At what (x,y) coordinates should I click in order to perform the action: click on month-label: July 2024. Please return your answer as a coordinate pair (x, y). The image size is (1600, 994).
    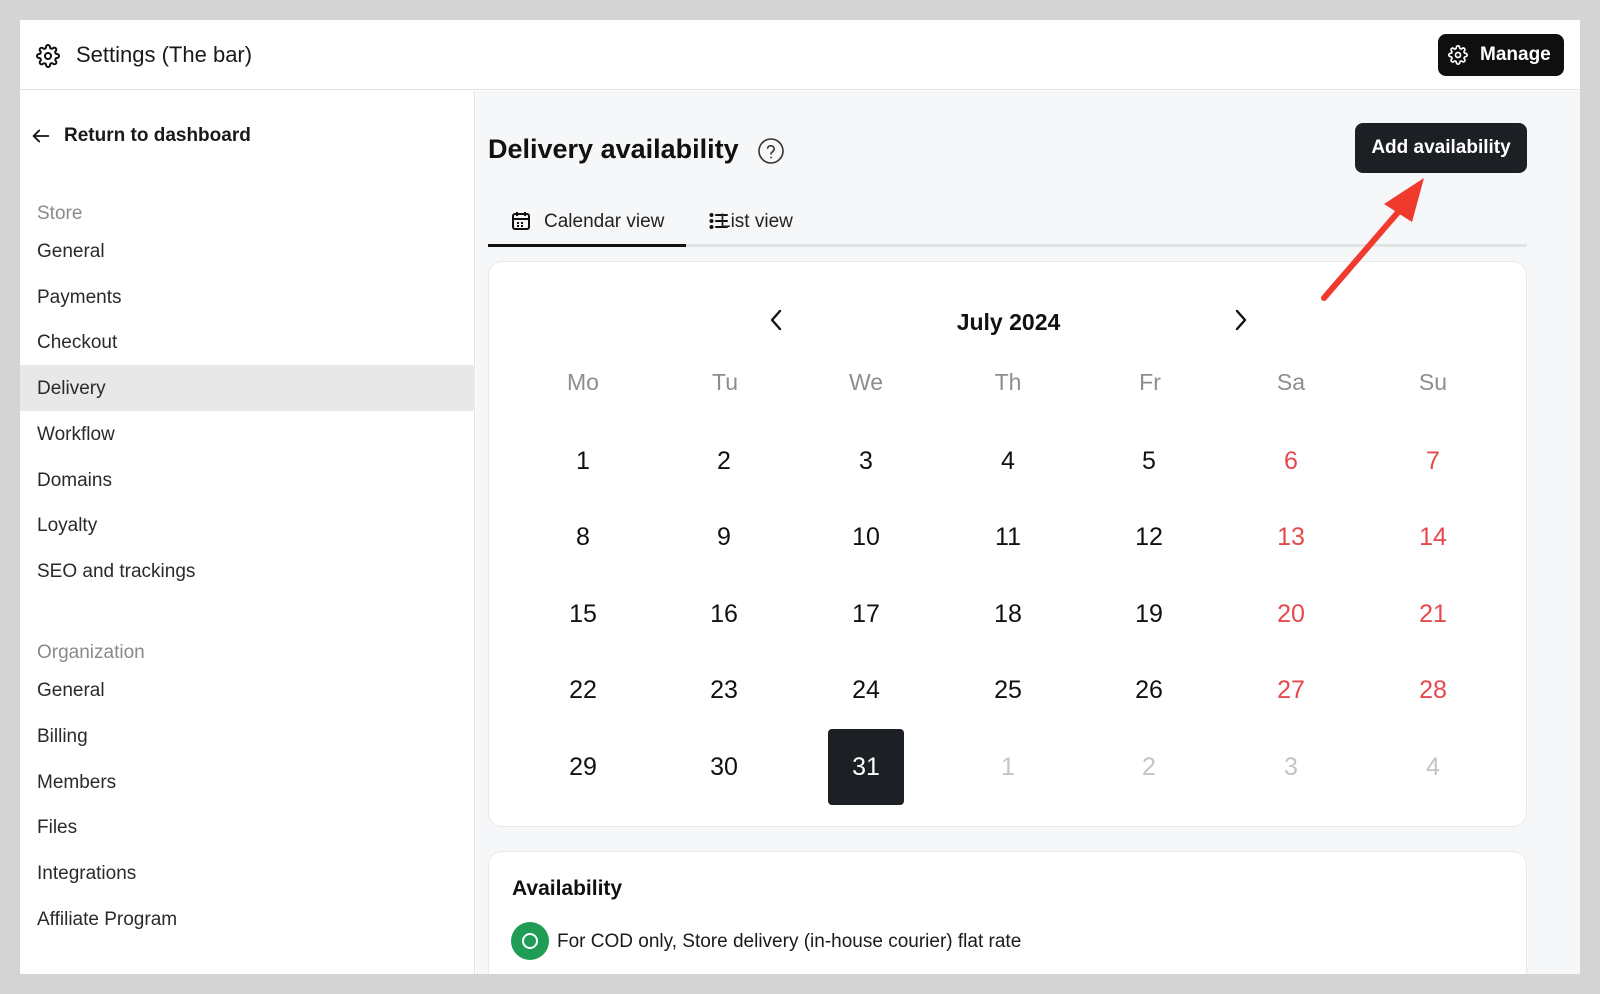
    Looking at the image, I should click on (1008, 322).